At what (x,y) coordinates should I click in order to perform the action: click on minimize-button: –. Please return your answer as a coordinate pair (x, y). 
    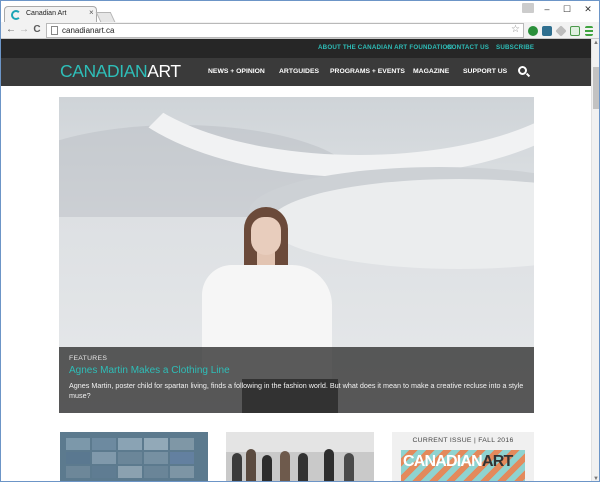
    Looking at the image, I should click on (547, 9).